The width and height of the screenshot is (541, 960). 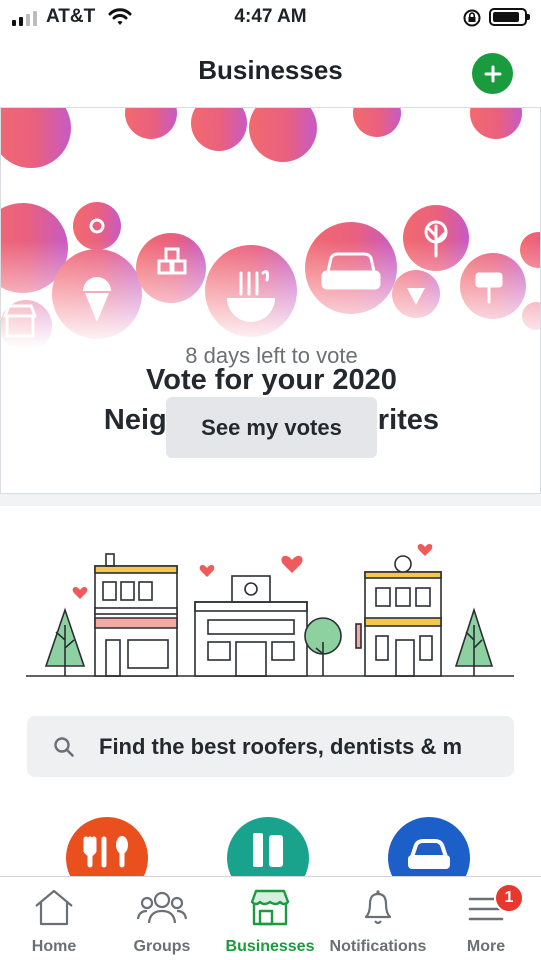 I want to click on bell-icon, so click(x=378, y=907).